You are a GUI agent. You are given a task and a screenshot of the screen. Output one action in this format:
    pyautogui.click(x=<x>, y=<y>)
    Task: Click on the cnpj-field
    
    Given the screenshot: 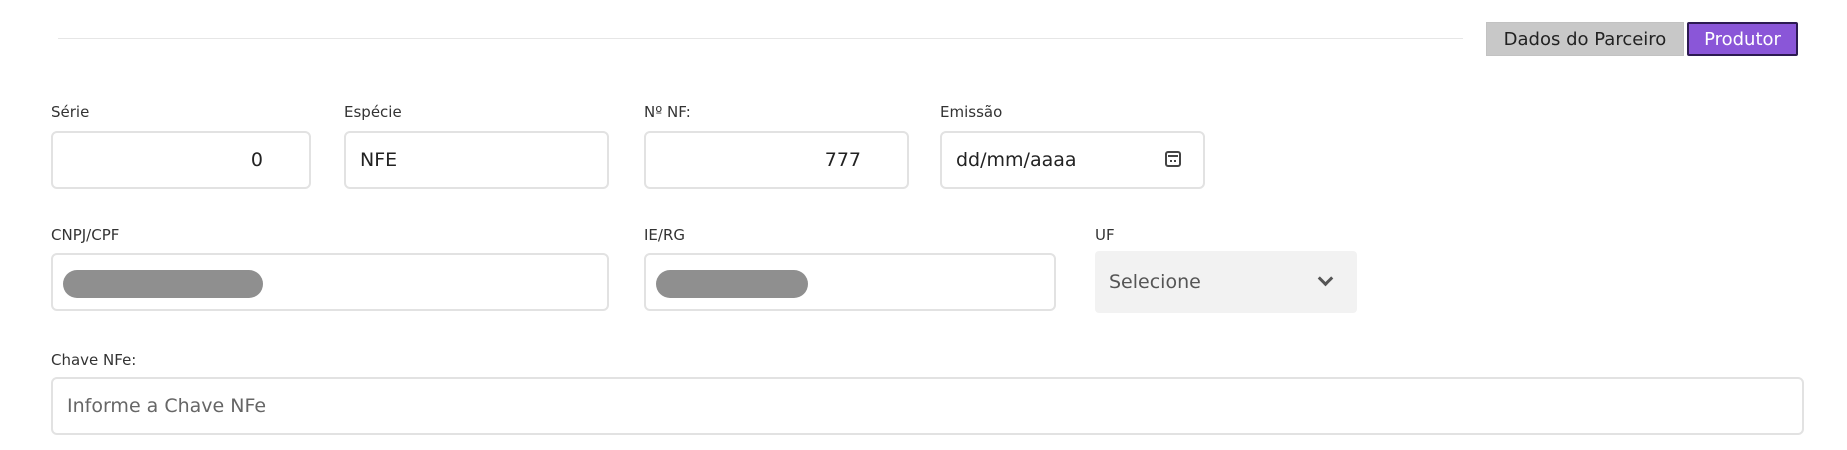 What is the action you would take?
    pyautogui.click(x=330, y=282)
    